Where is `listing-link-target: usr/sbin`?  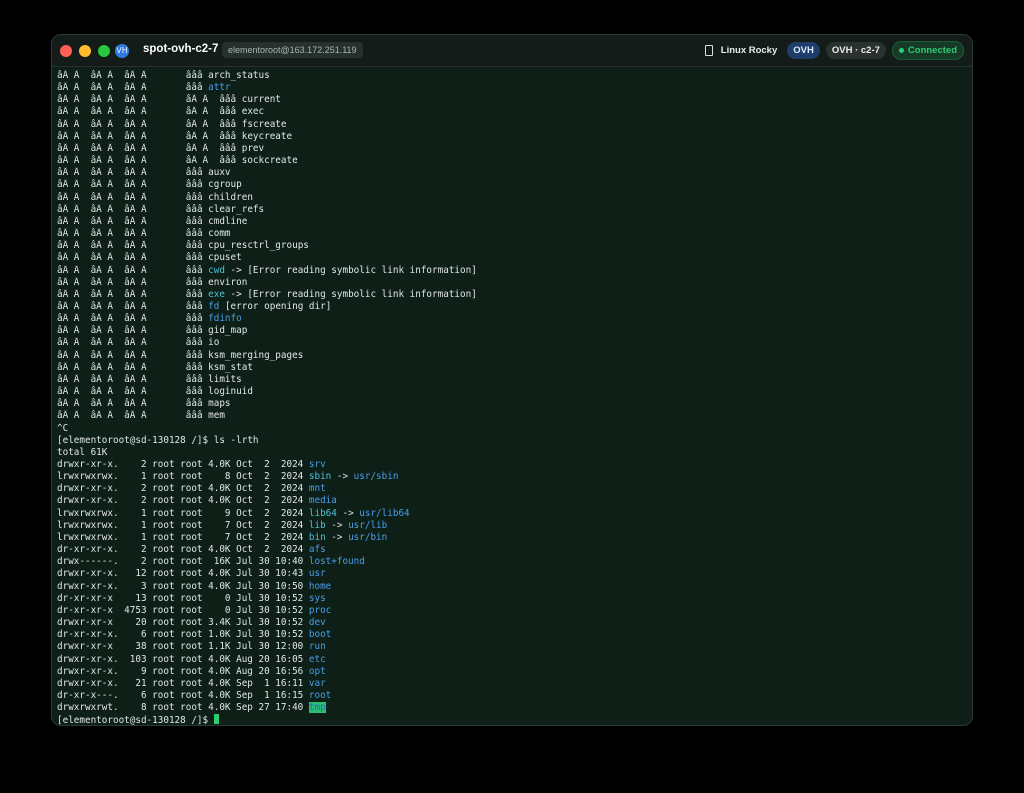 listing-link-target: usr/sbin is located at coordinates (376, 477).